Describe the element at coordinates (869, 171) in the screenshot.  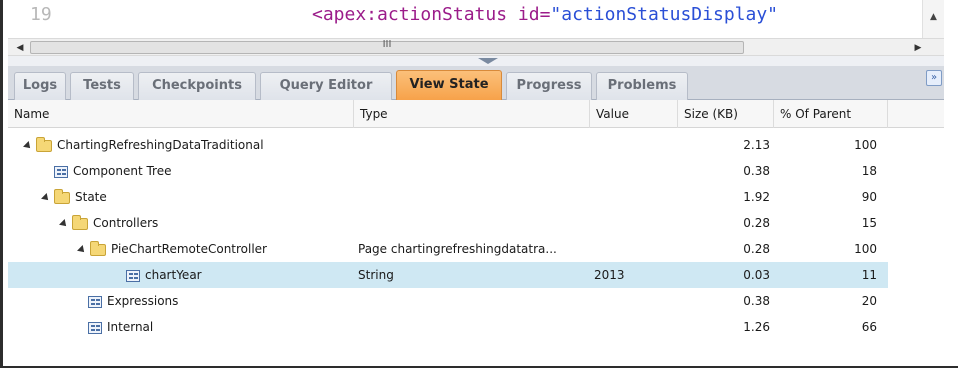
I see `pct-cell: 18` at that location.